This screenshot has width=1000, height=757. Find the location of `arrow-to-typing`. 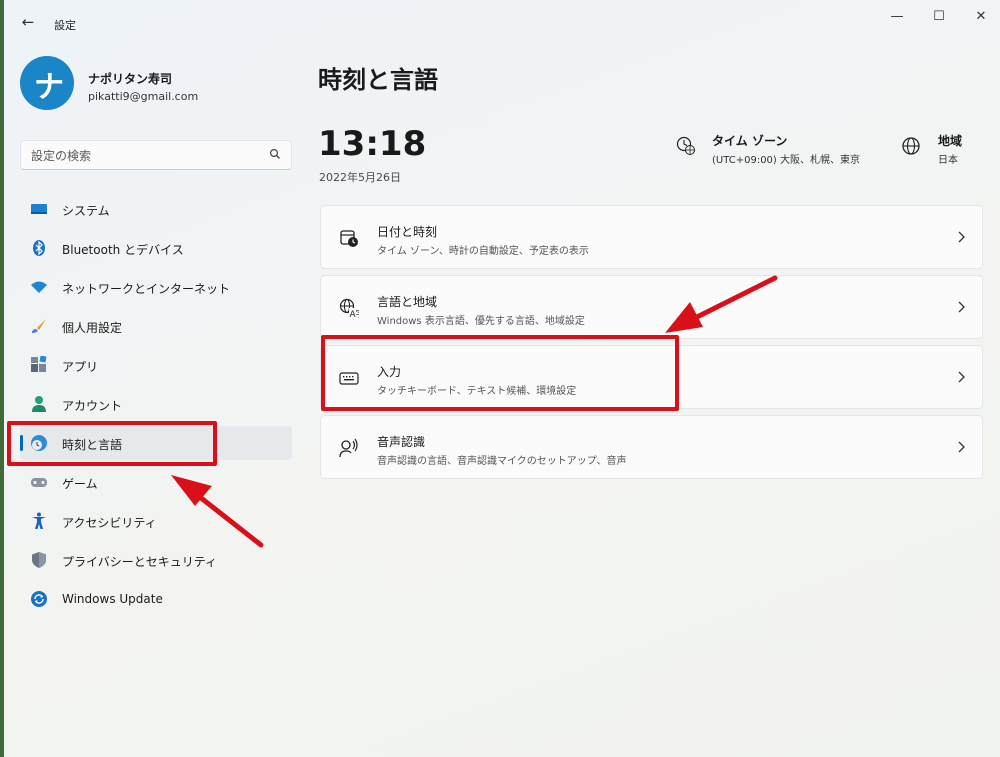

arrow-to-typing is located at coordinates (721, 304).